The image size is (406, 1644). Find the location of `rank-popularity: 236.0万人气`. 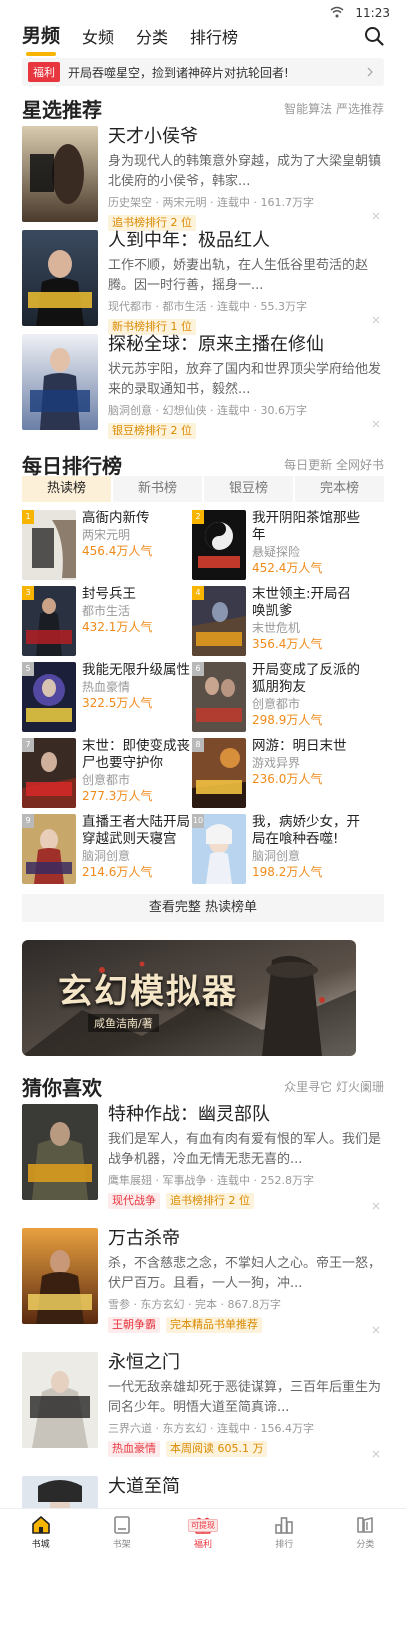

rank-popularity: 236.0万人气 is located at coordinates (287, 779).